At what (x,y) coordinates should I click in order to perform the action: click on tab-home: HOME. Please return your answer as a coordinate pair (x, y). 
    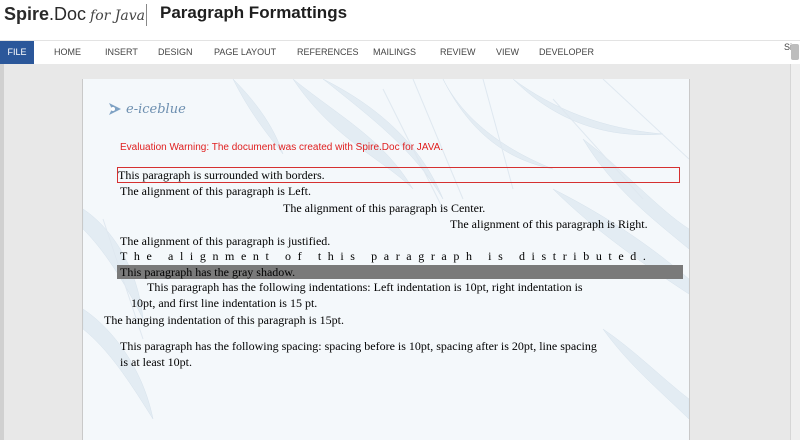
    Looking at the image, I should click on (67, 52).